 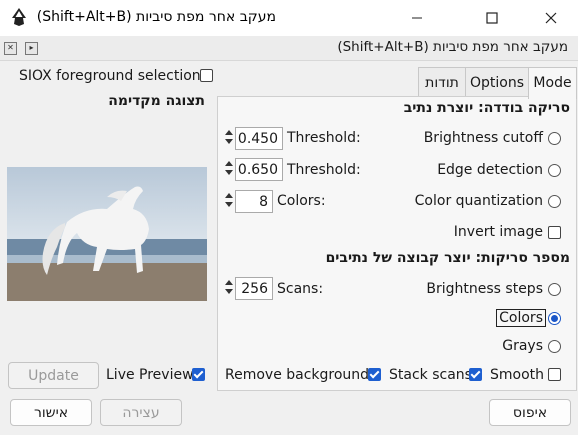 I want to click on colors-input: 8, so click(x=254, y=201).